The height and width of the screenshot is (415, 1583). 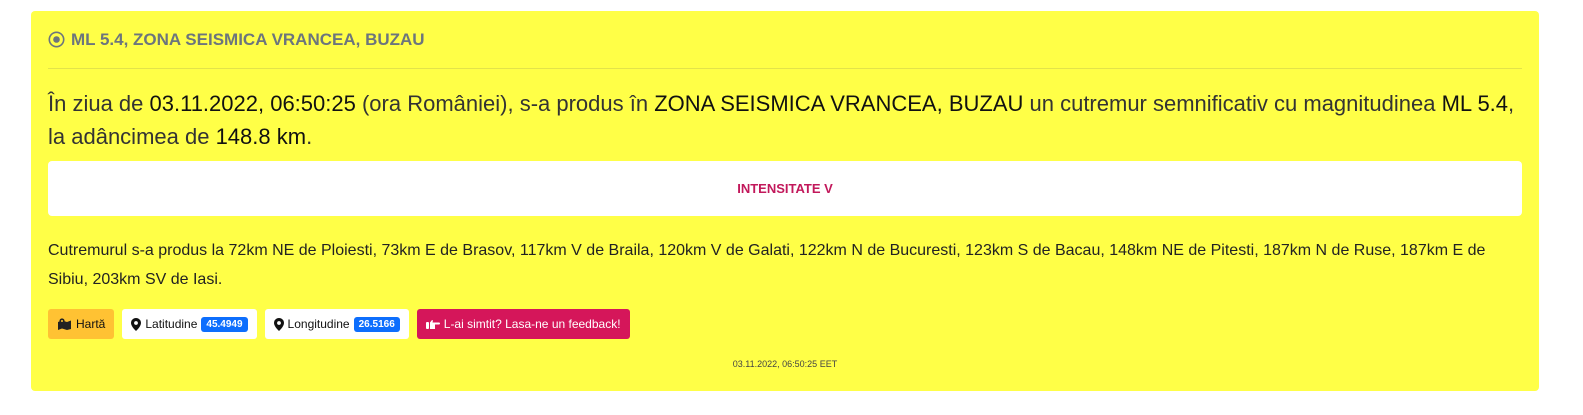 What do you see at coordinates (99, 103) in the screenshot?
I see `summary-text: În ziua de` at bounding box center [99, 103].